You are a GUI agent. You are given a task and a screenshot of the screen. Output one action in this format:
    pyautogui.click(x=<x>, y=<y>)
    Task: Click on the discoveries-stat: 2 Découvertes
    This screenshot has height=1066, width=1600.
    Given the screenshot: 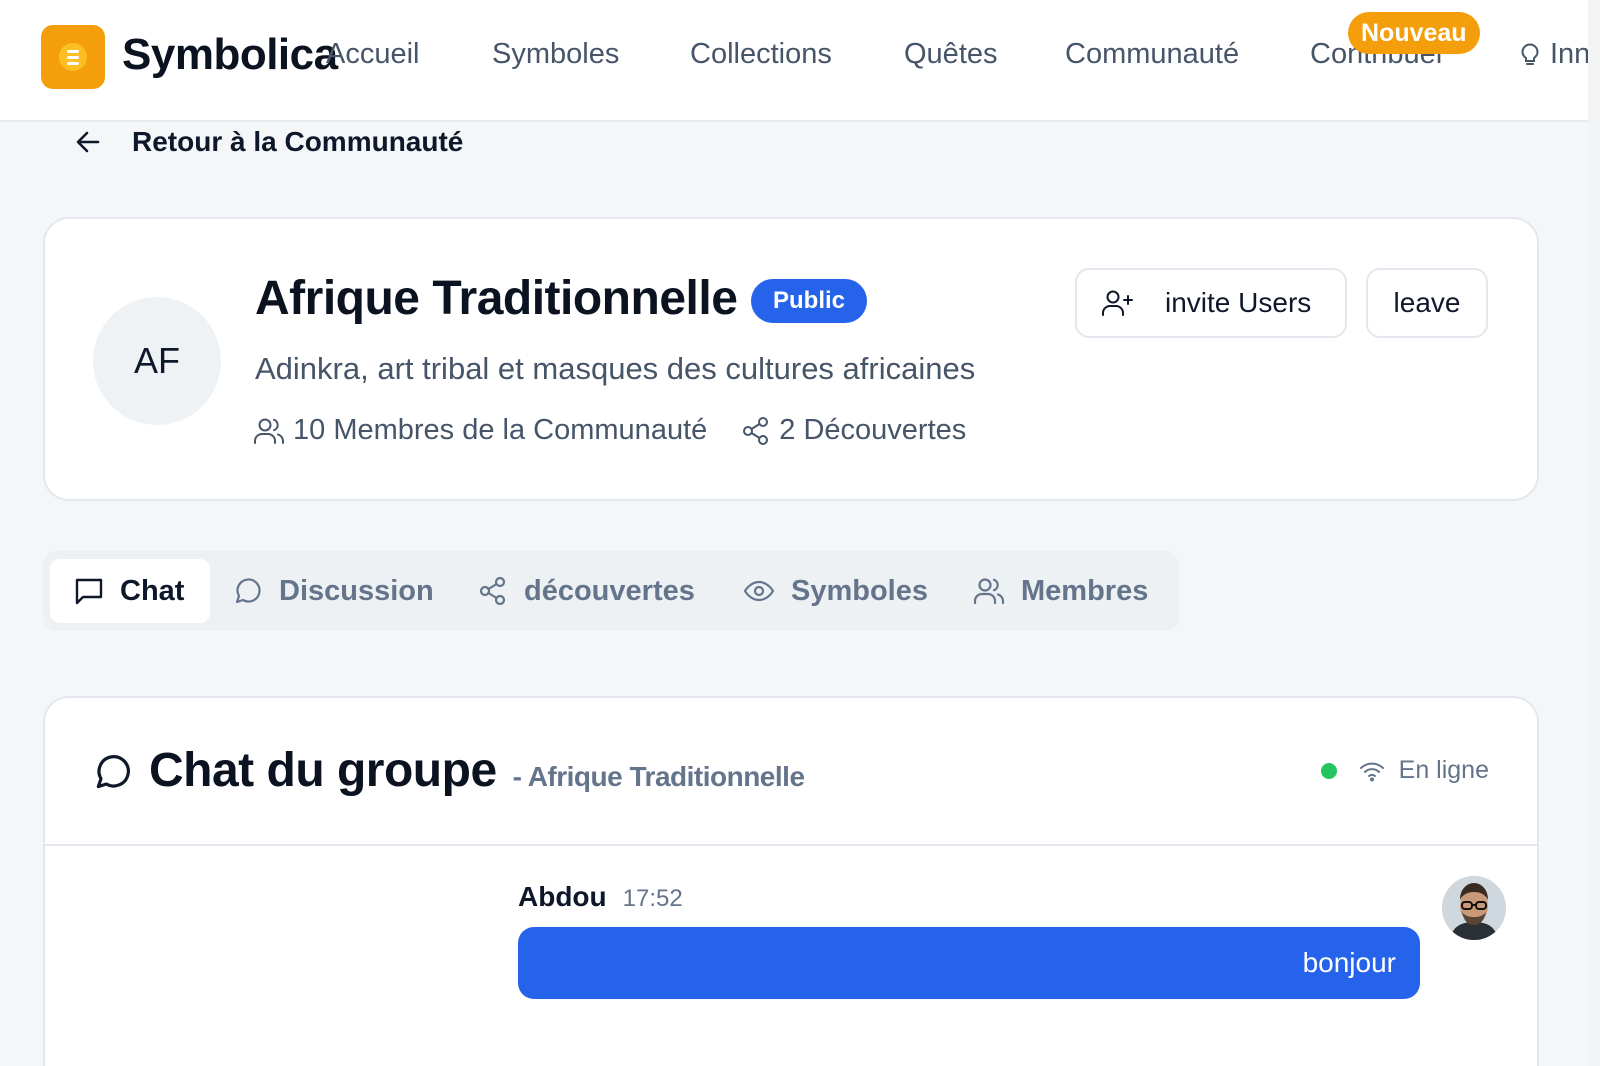 What is the action you would take?
    pyautogui.click(x=853, y=430)
    